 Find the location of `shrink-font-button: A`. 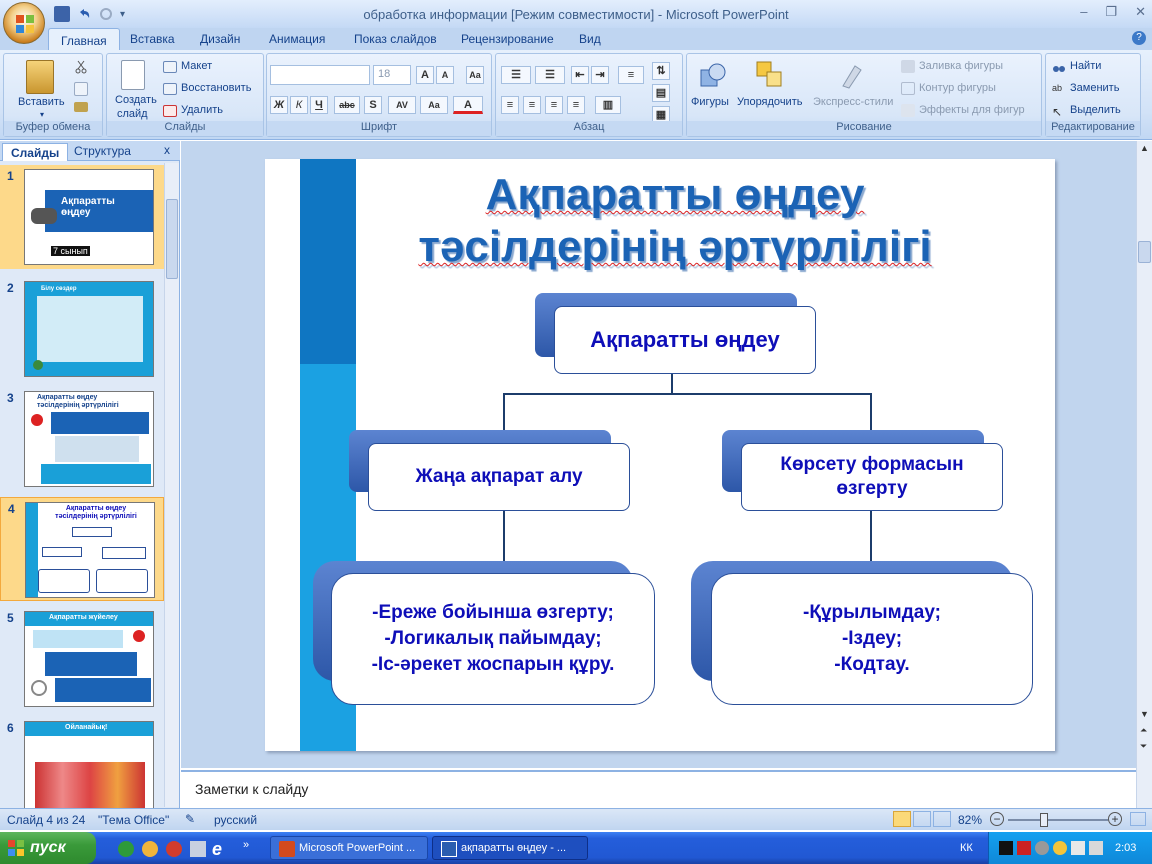

shrink-font-button: A is located at coordinates (445, 75).